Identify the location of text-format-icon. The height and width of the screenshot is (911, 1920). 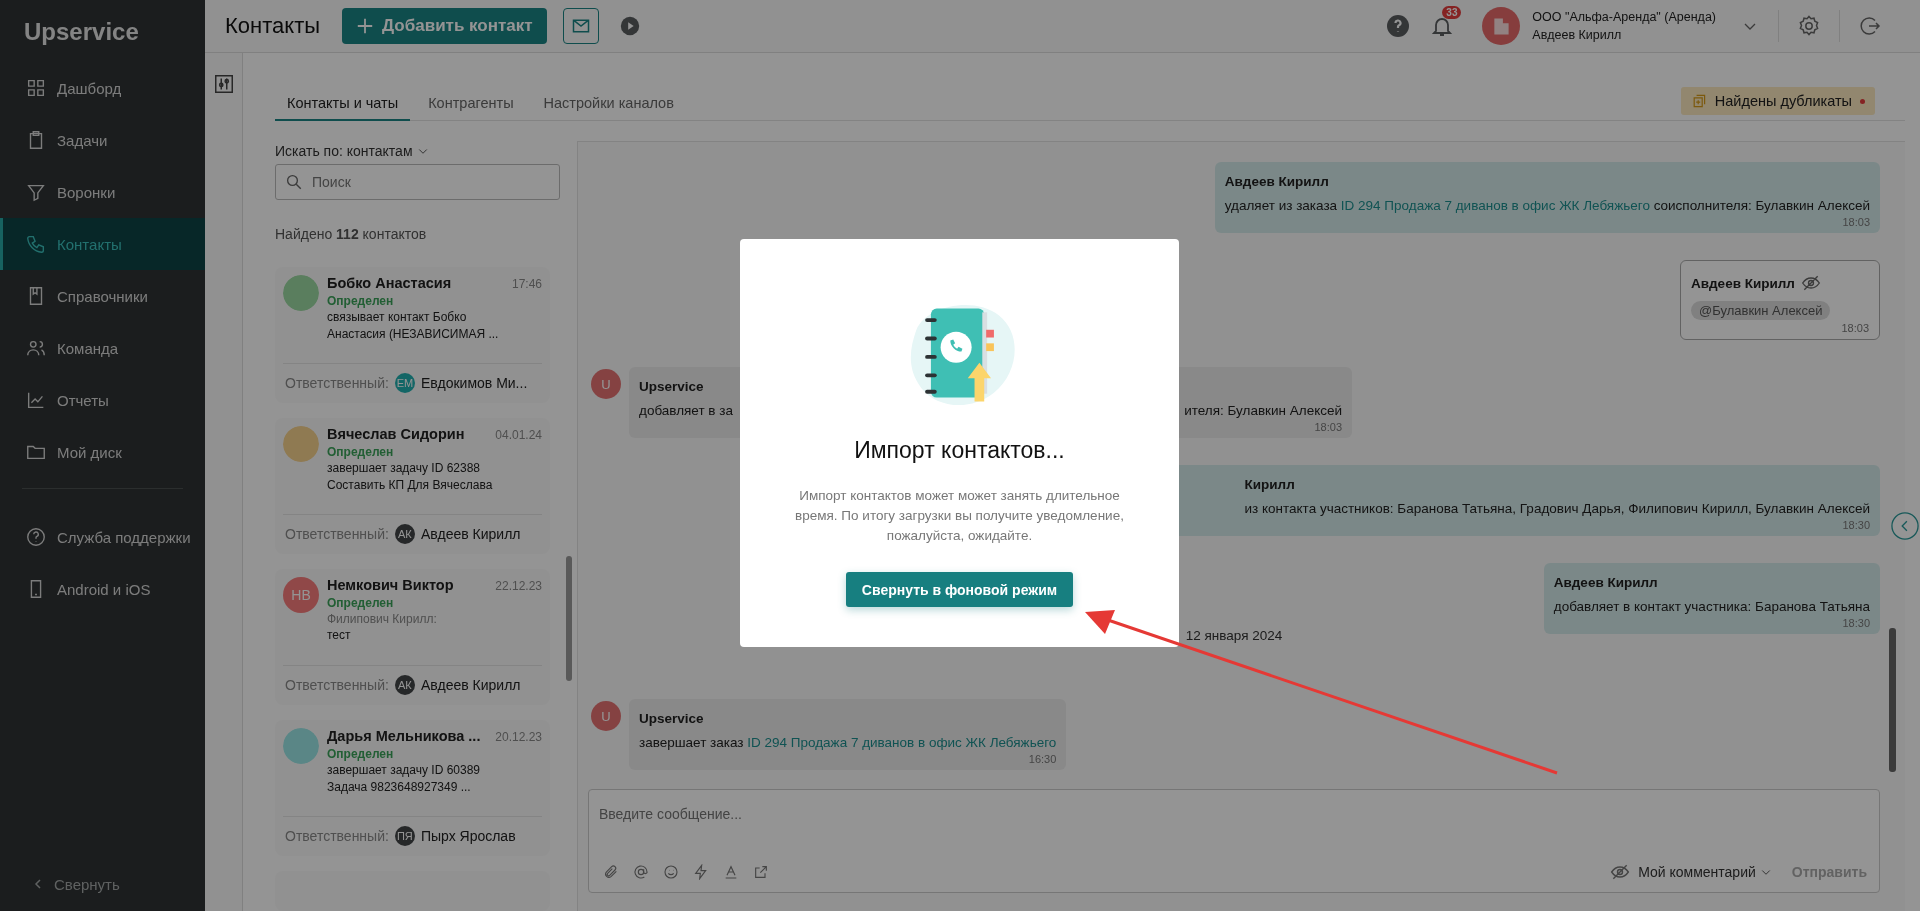
(731, 872).